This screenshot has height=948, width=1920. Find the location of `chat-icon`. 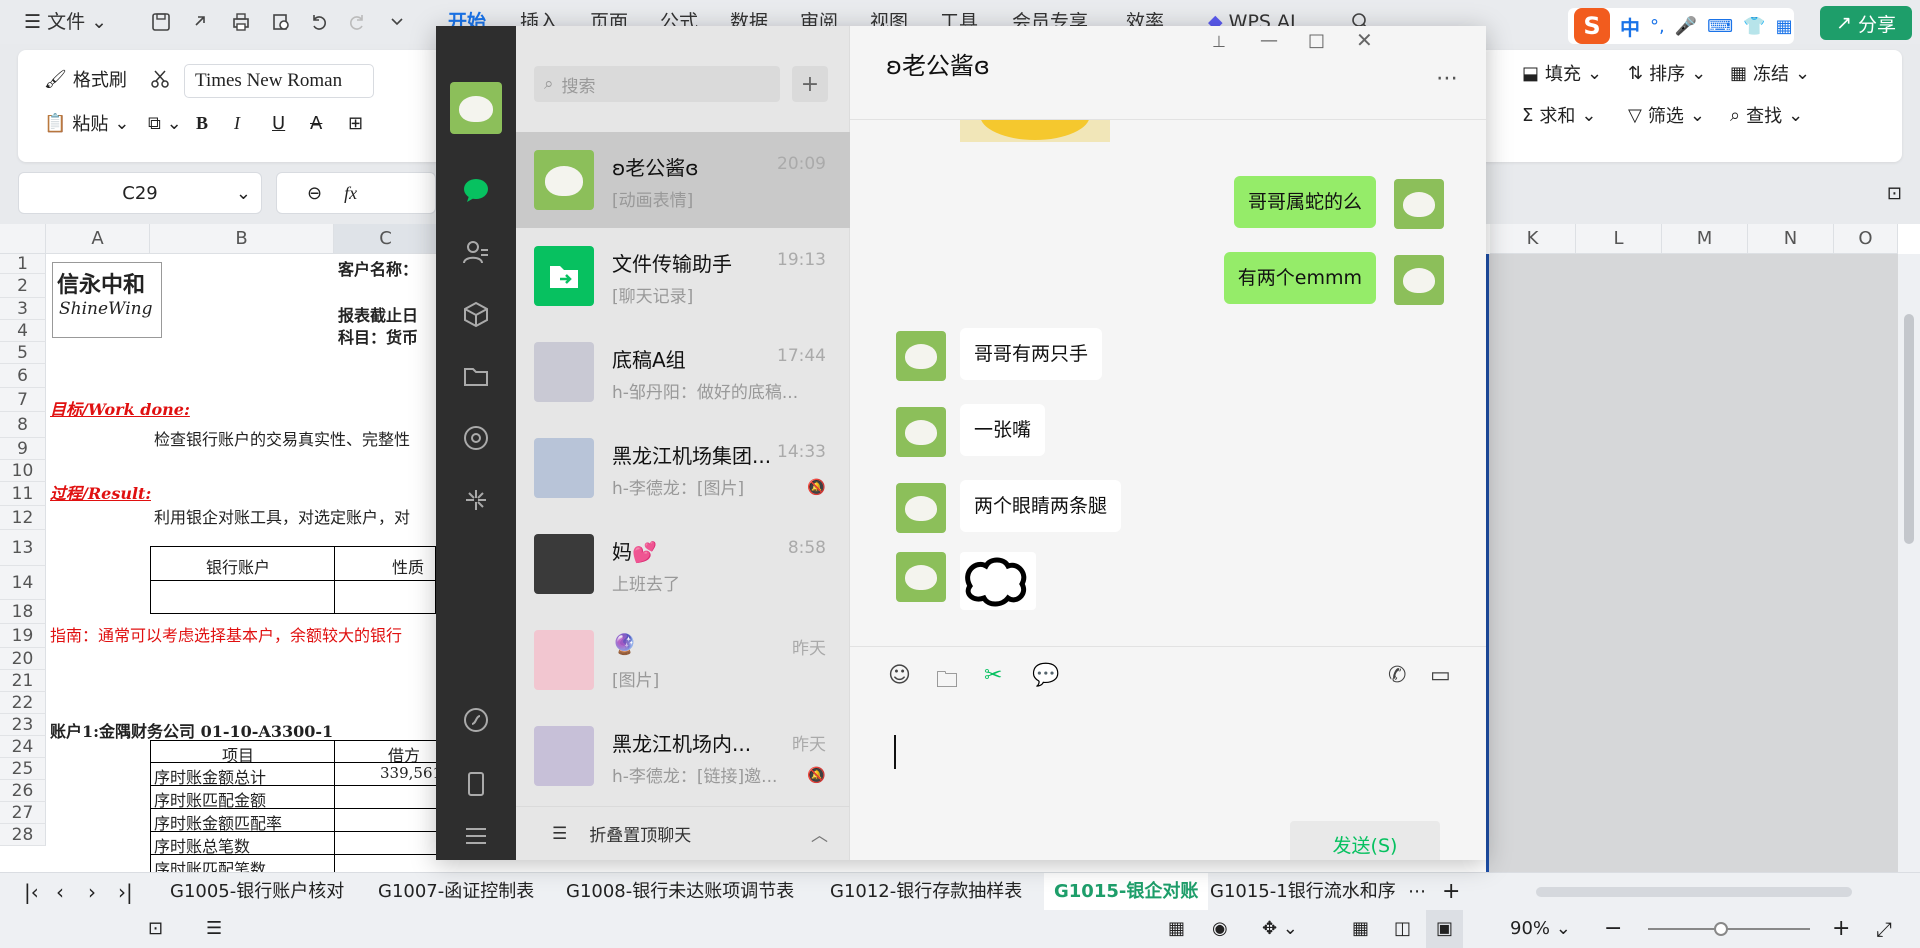

chat-icon is located at coordinates (476, 190).